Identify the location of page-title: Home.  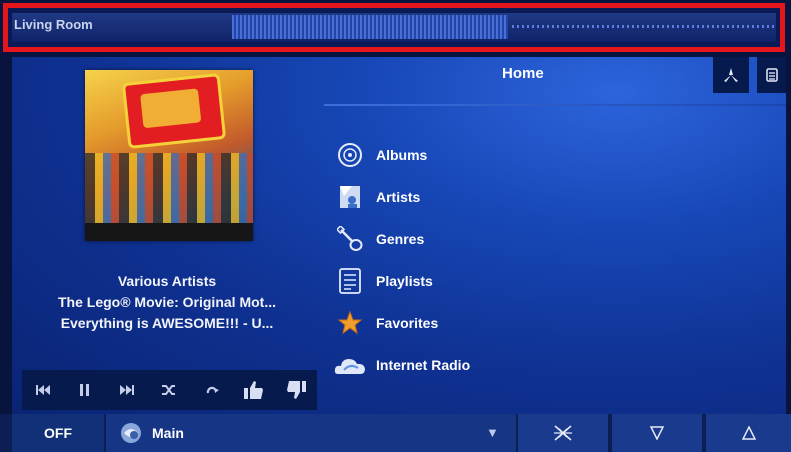
(523, 73).